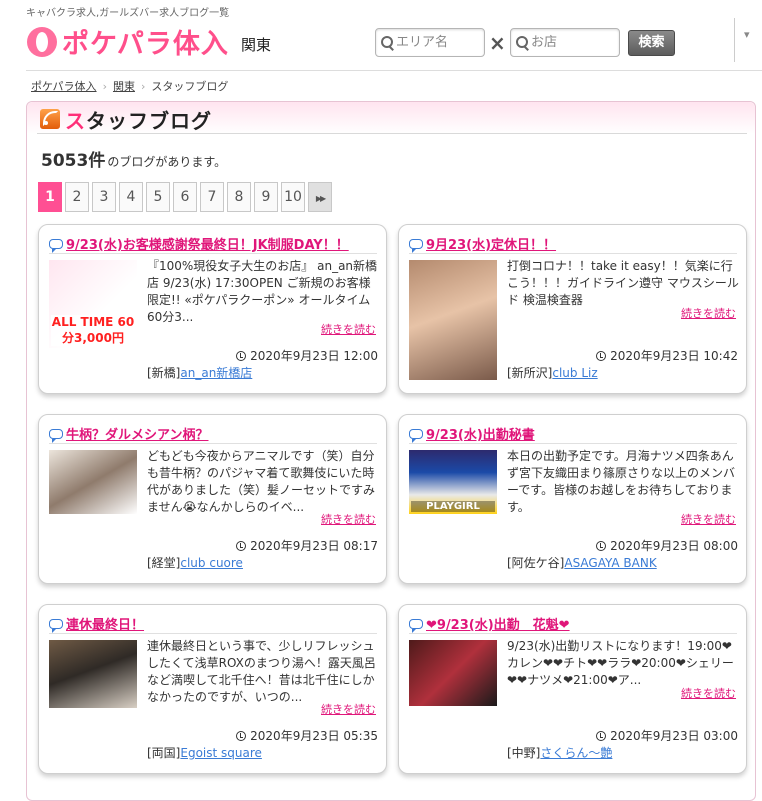 This screenshot has width=762, height=801. What do you see at coordinates (93, 304) in the screenshot?
I see `blog-thumbnail: ALL TIME 60分3,000円` at bounding box center [93, 304].